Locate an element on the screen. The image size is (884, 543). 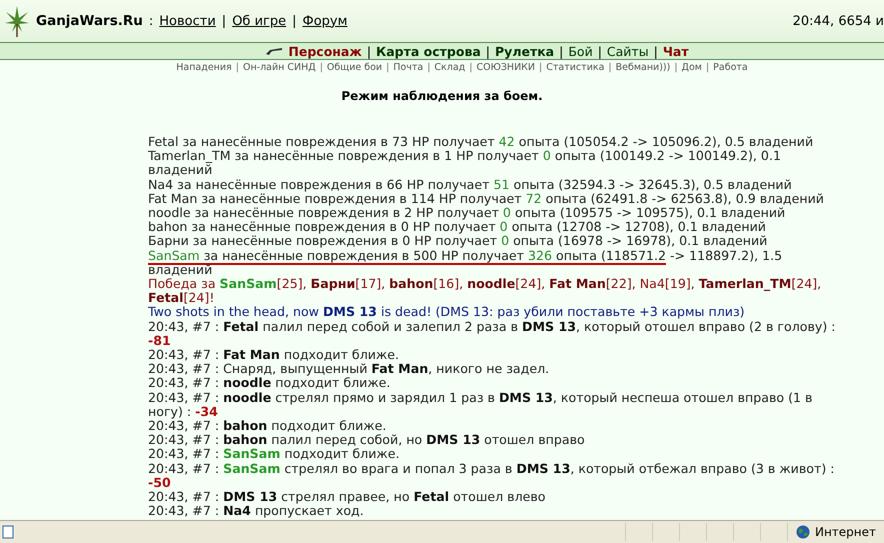
header-link: Новости is located at coordinates (187, 21).